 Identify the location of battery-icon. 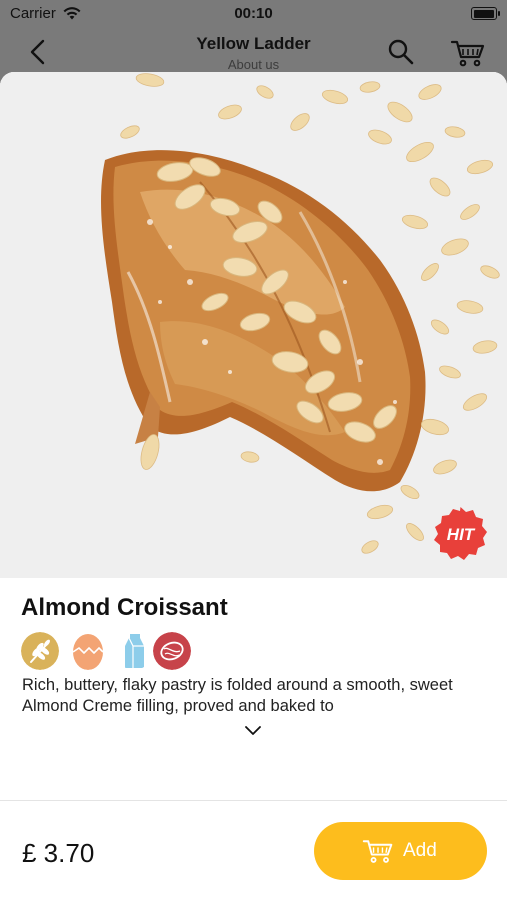
(485, 13).